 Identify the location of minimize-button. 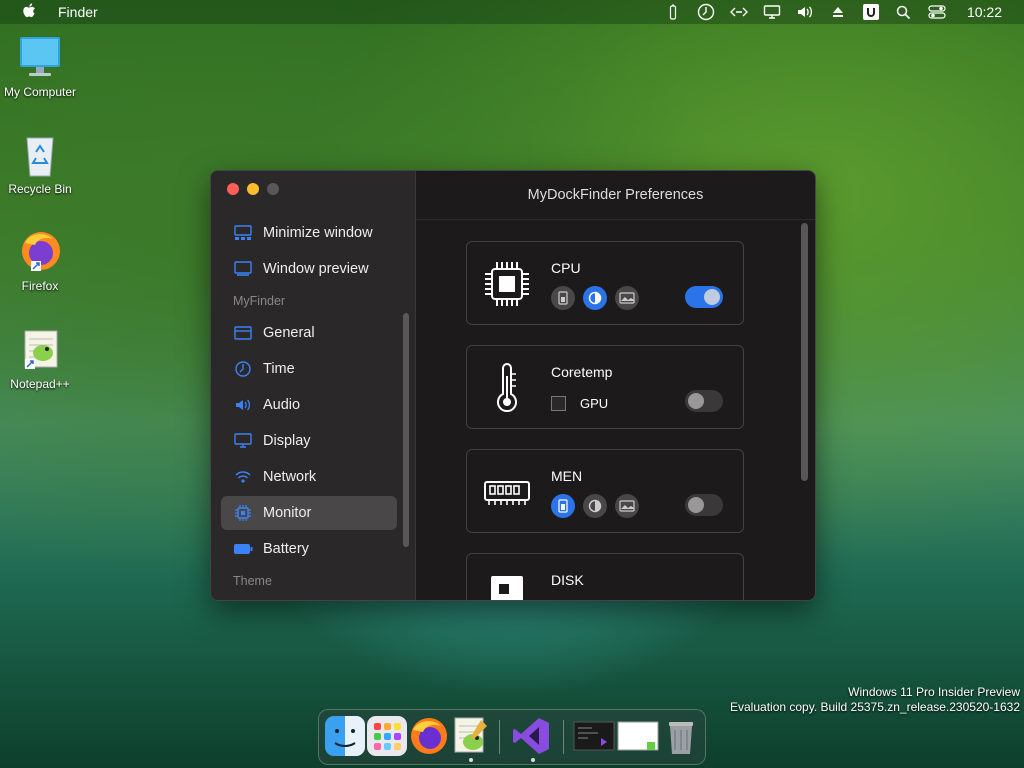
(253, 189).